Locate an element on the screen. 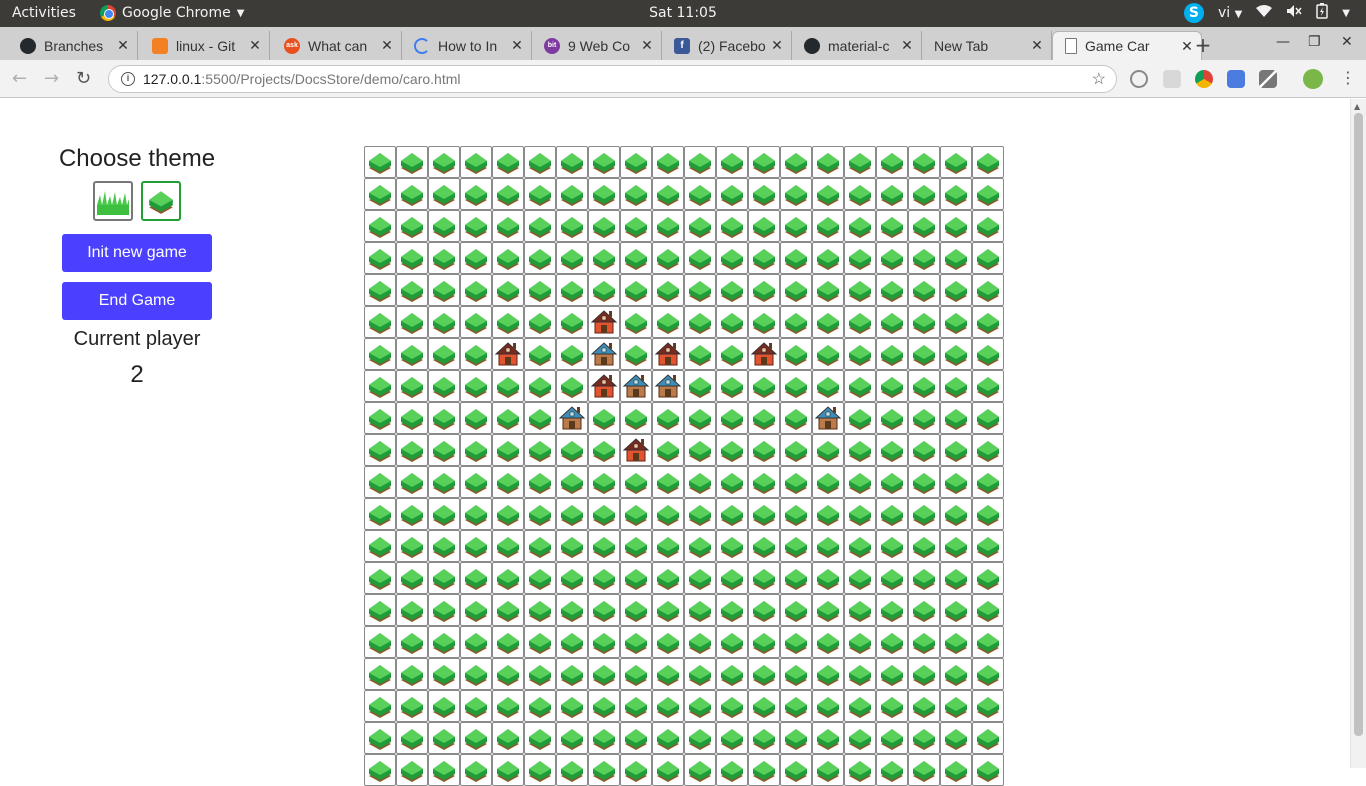  scrollbar-thumb is located at coordinates (1358, 424).